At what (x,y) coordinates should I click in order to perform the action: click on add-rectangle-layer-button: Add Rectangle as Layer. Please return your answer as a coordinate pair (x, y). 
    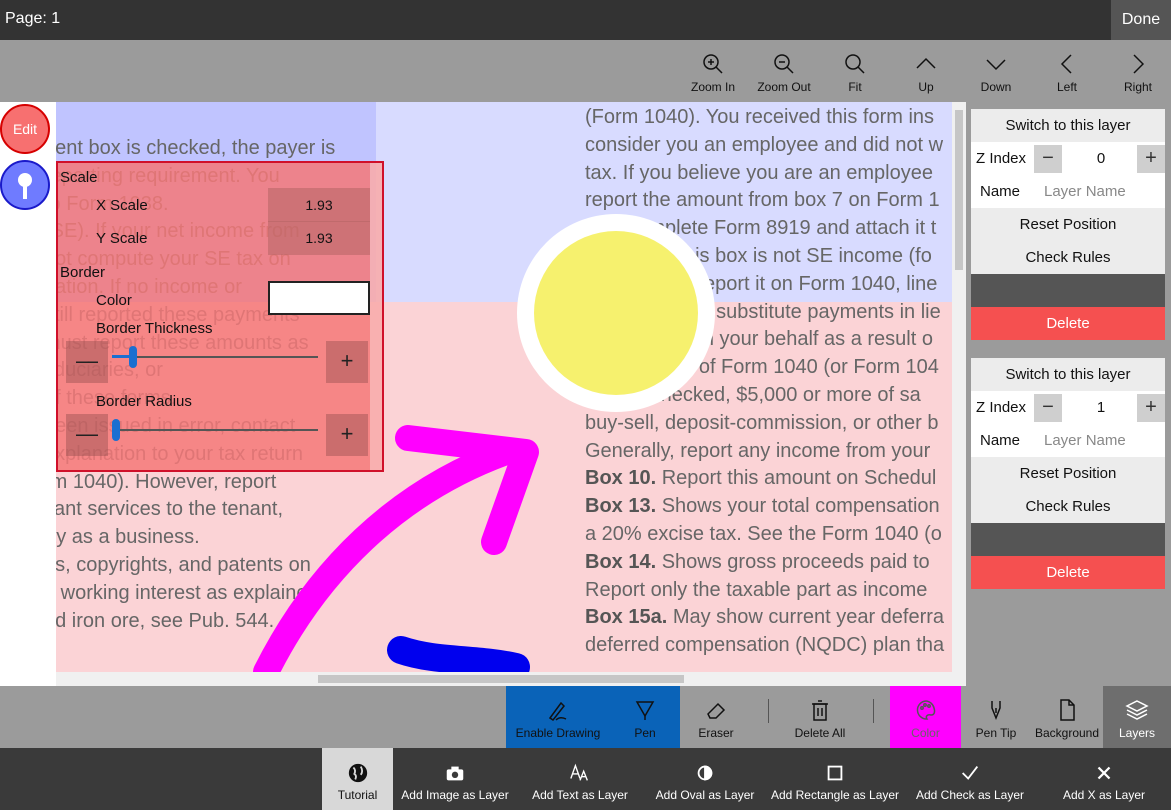
    Looking at the image, I should click on (835, 779).